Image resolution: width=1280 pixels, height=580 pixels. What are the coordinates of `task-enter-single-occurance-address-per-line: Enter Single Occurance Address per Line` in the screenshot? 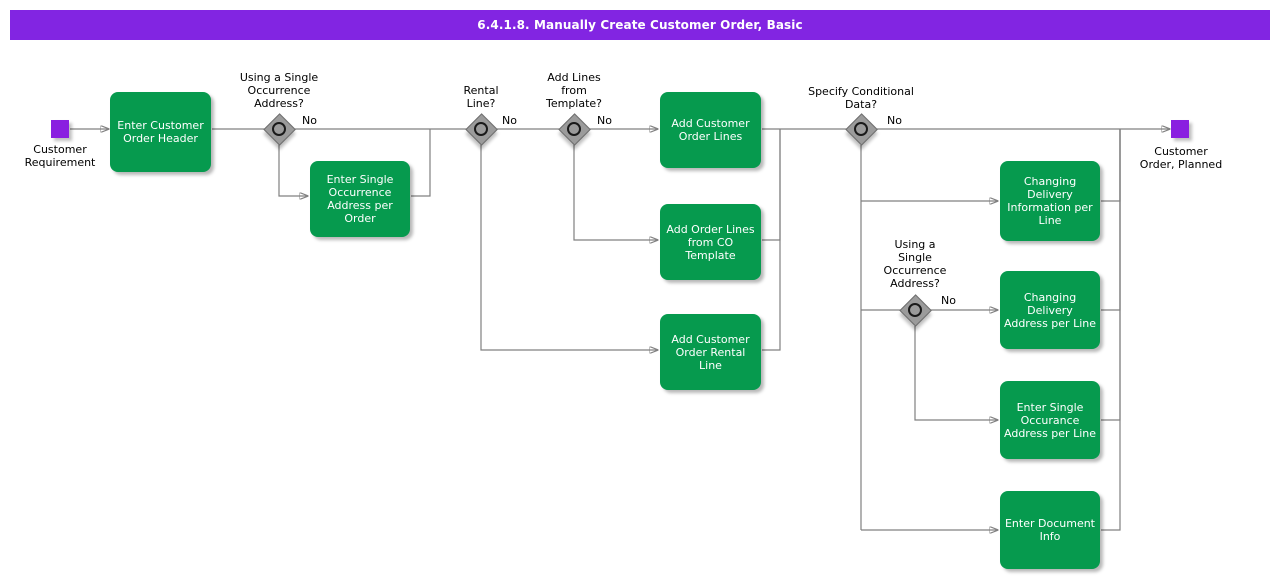 It's located at (1050, 420).